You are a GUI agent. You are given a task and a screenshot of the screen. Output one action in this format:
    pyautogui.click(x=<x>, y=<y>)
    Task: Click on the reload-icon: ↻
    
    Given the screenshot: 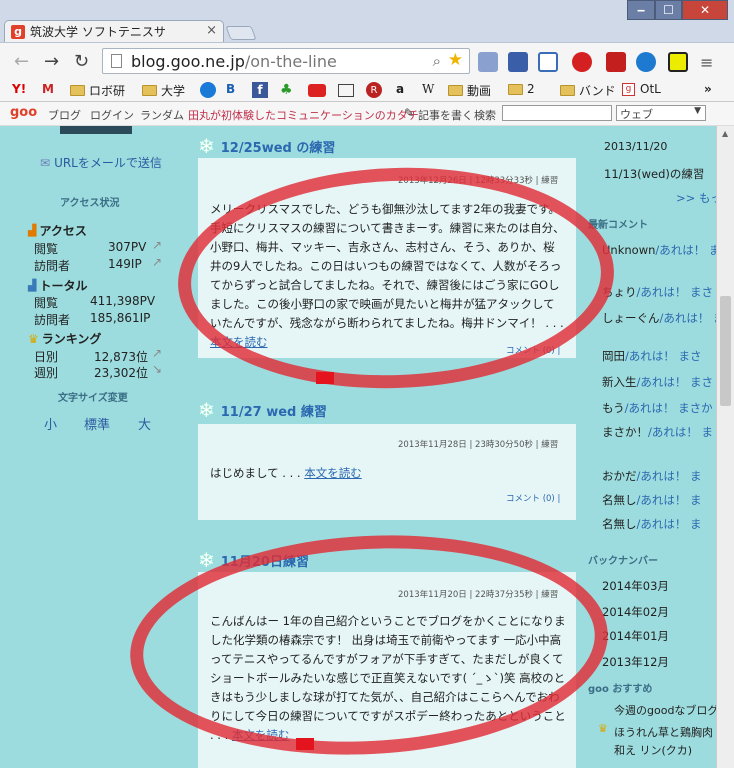 What is the action you would take?
    pyautogui.click(x=81, y=61)
    